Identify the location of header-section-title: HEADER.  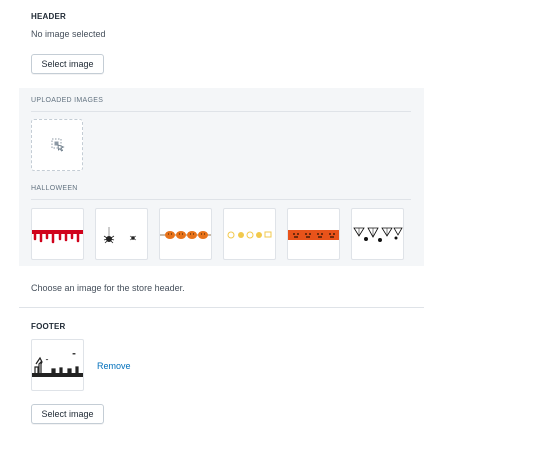
(48, 16).